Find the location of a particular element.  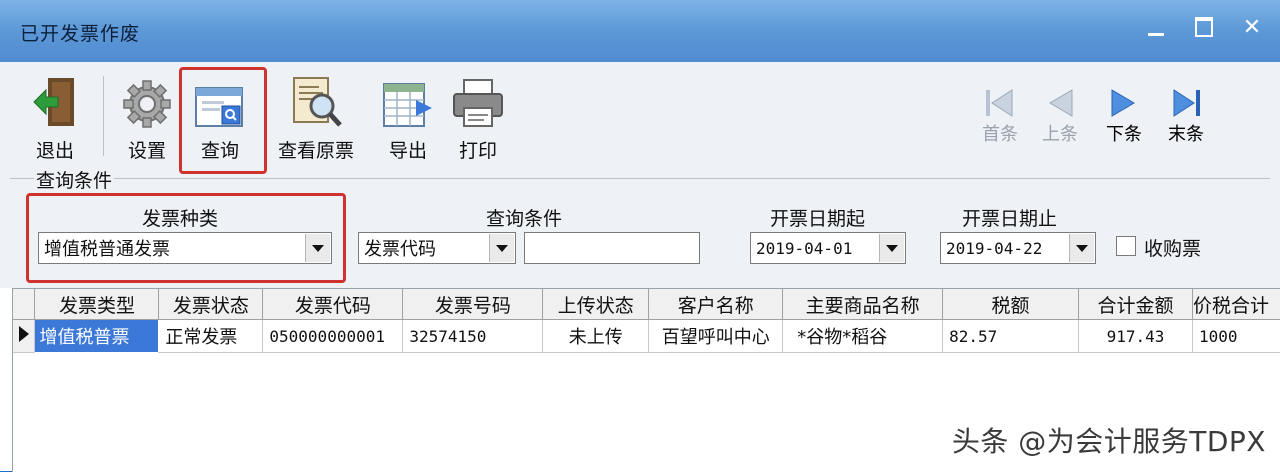

export-label: 导出 is located at coordinates (407, 151).